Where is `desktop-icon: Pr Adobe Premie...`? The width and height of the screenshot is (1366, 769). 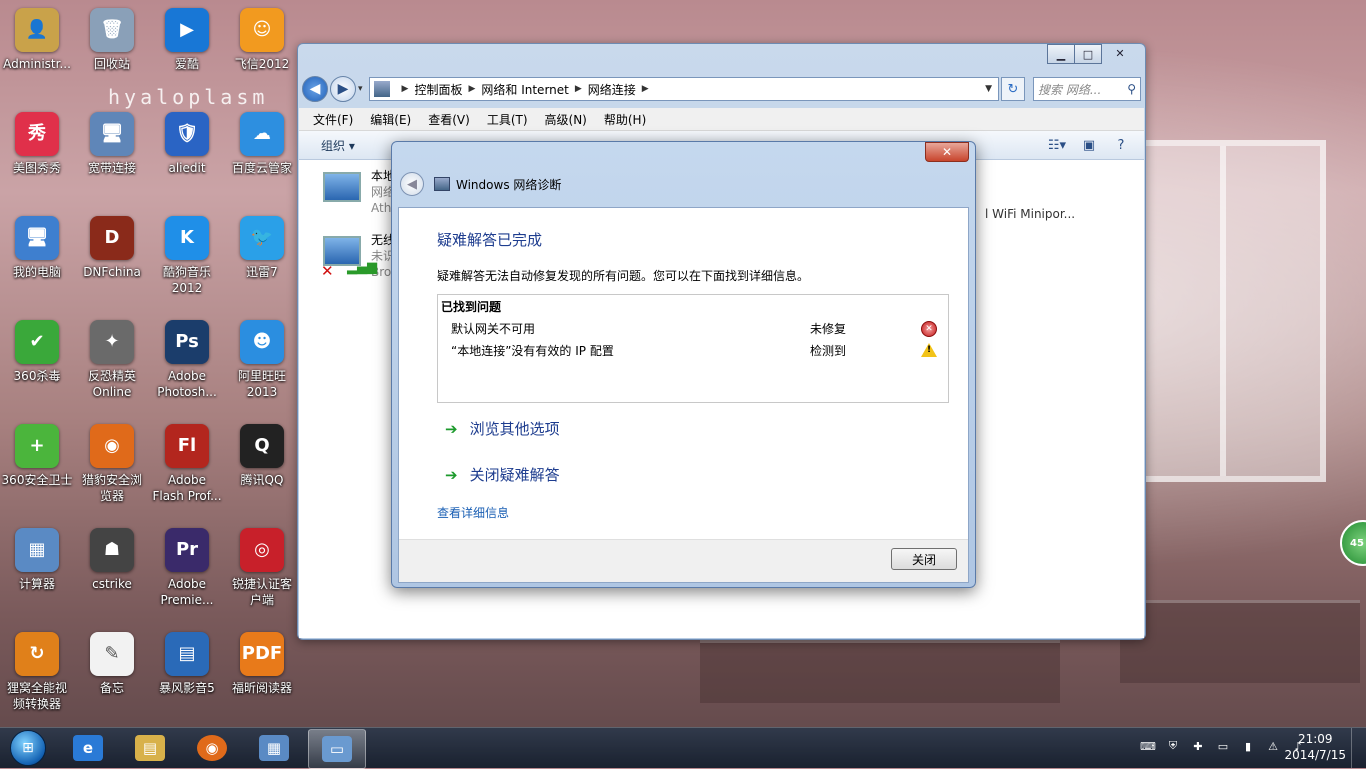 desktop-icon: Pr Adobe Premie... is located at coordinates (187, 568).